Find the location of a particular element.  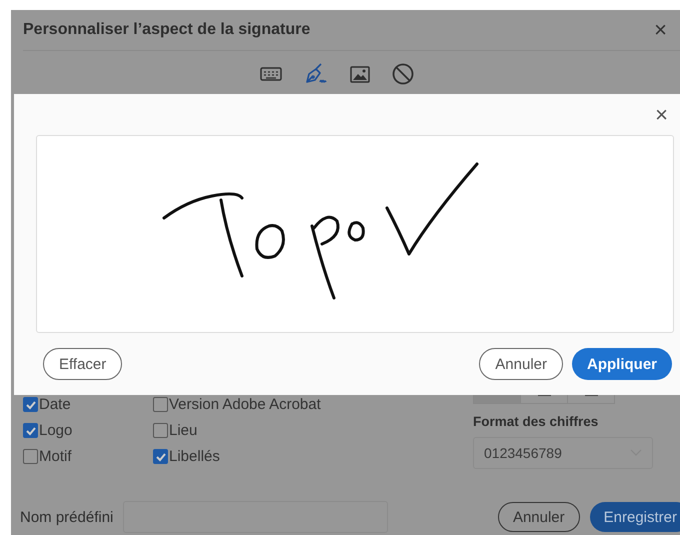

option-checkbox: Version Adobe Acrobat is located at coordinates (253, 404).